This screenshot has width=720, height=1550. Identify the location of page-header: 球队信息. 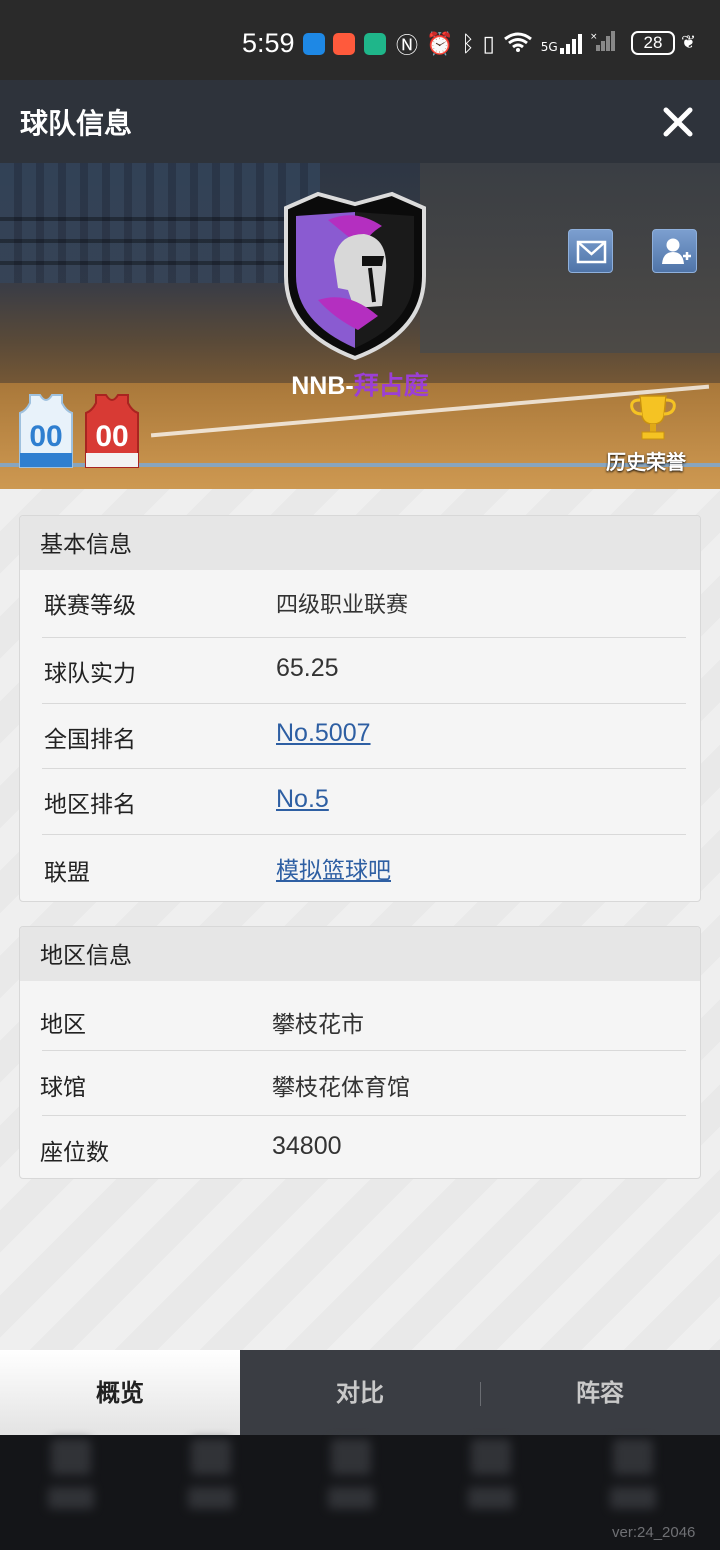
(360, 121).